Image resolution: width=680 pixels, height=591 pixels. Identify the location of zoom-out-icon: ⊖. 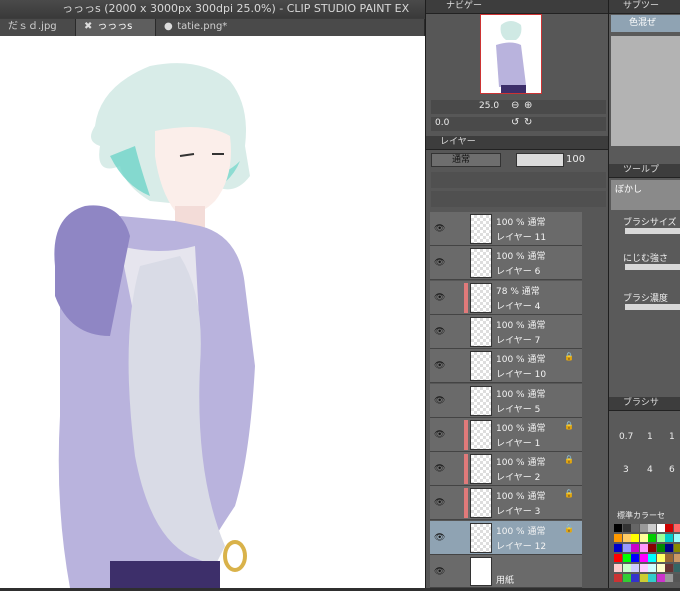
(515, 105).